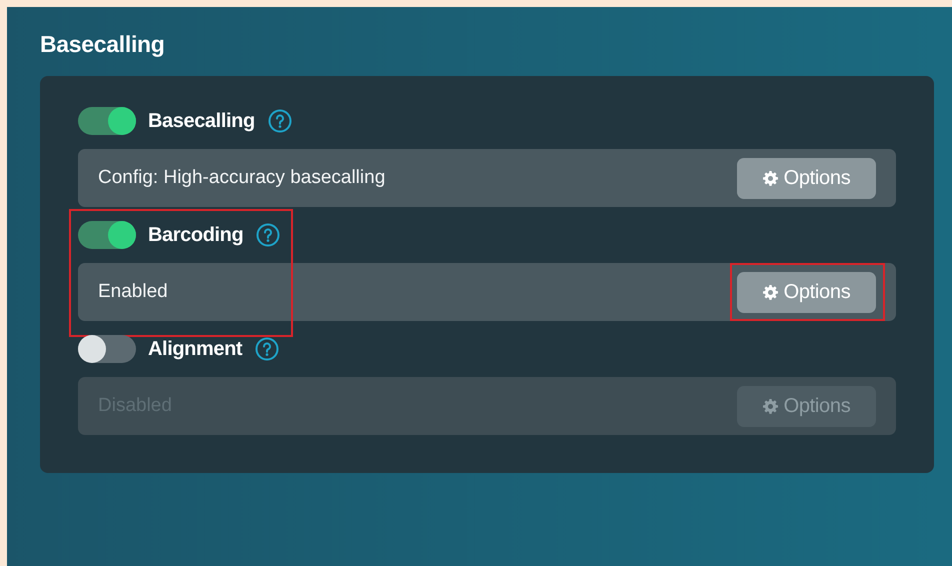 This screenshot has width=952, height=566. Describe the element at coordinates (133, 292) in the screenshot. I see `status-text: Enabled` at that location.